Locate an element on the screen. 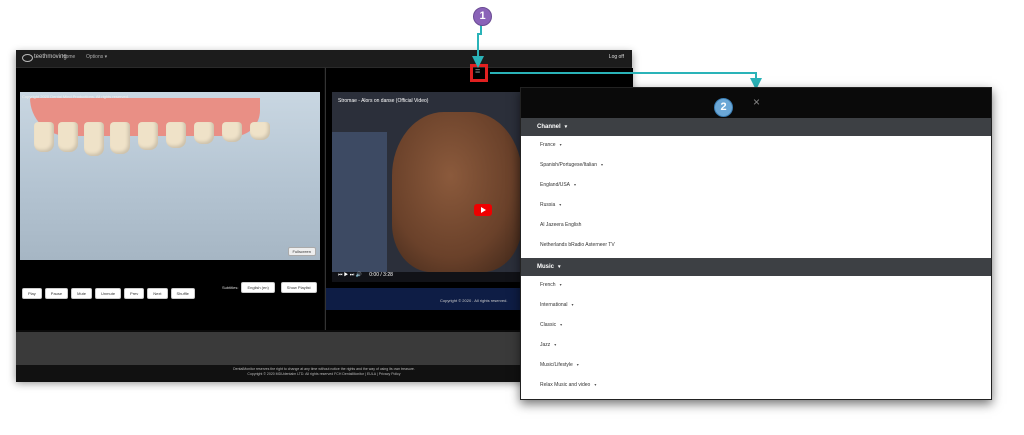 Image resolution: width=1024 pixels, height=435 pixels. channel-item: France ▾ is located at coordinates (551, 145).